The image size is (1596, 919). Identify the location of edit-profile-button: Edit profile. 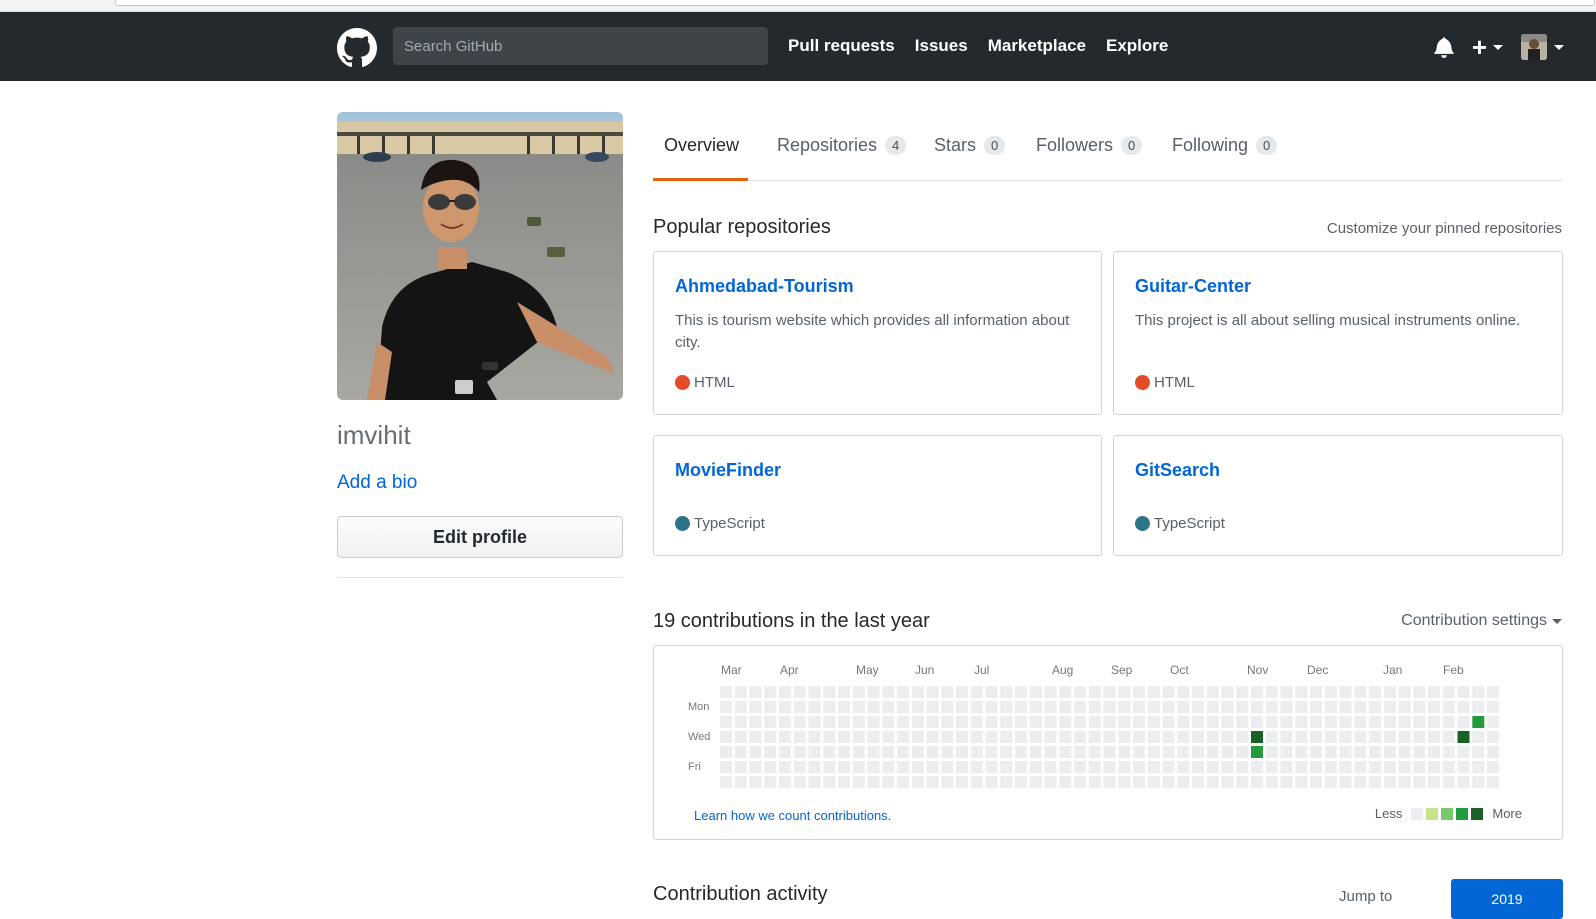
(480, 537).